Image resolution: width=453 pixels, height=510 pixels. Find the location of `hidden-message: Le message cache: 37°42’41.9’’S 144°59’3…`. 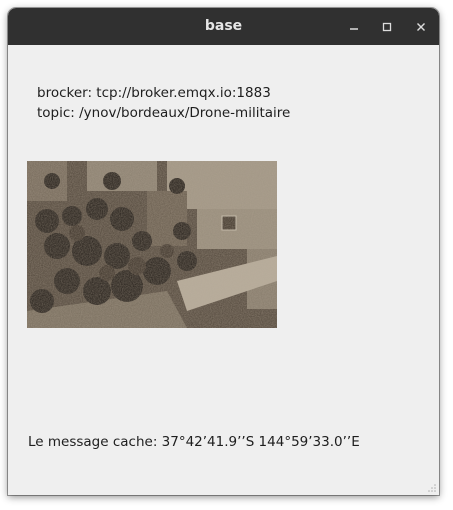

hidden-message: Le message cache: 37°42’41.9’’S 144°59’3… is located at coordinates (194, 442).